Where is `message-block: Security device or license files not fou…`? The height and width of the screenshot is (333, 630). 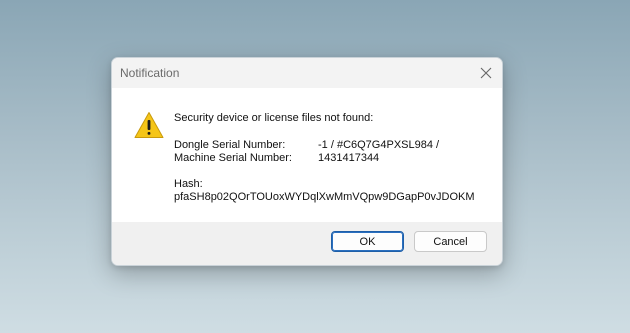 message-block: Security device or license files not fou… is located at coordinates (324, 158).